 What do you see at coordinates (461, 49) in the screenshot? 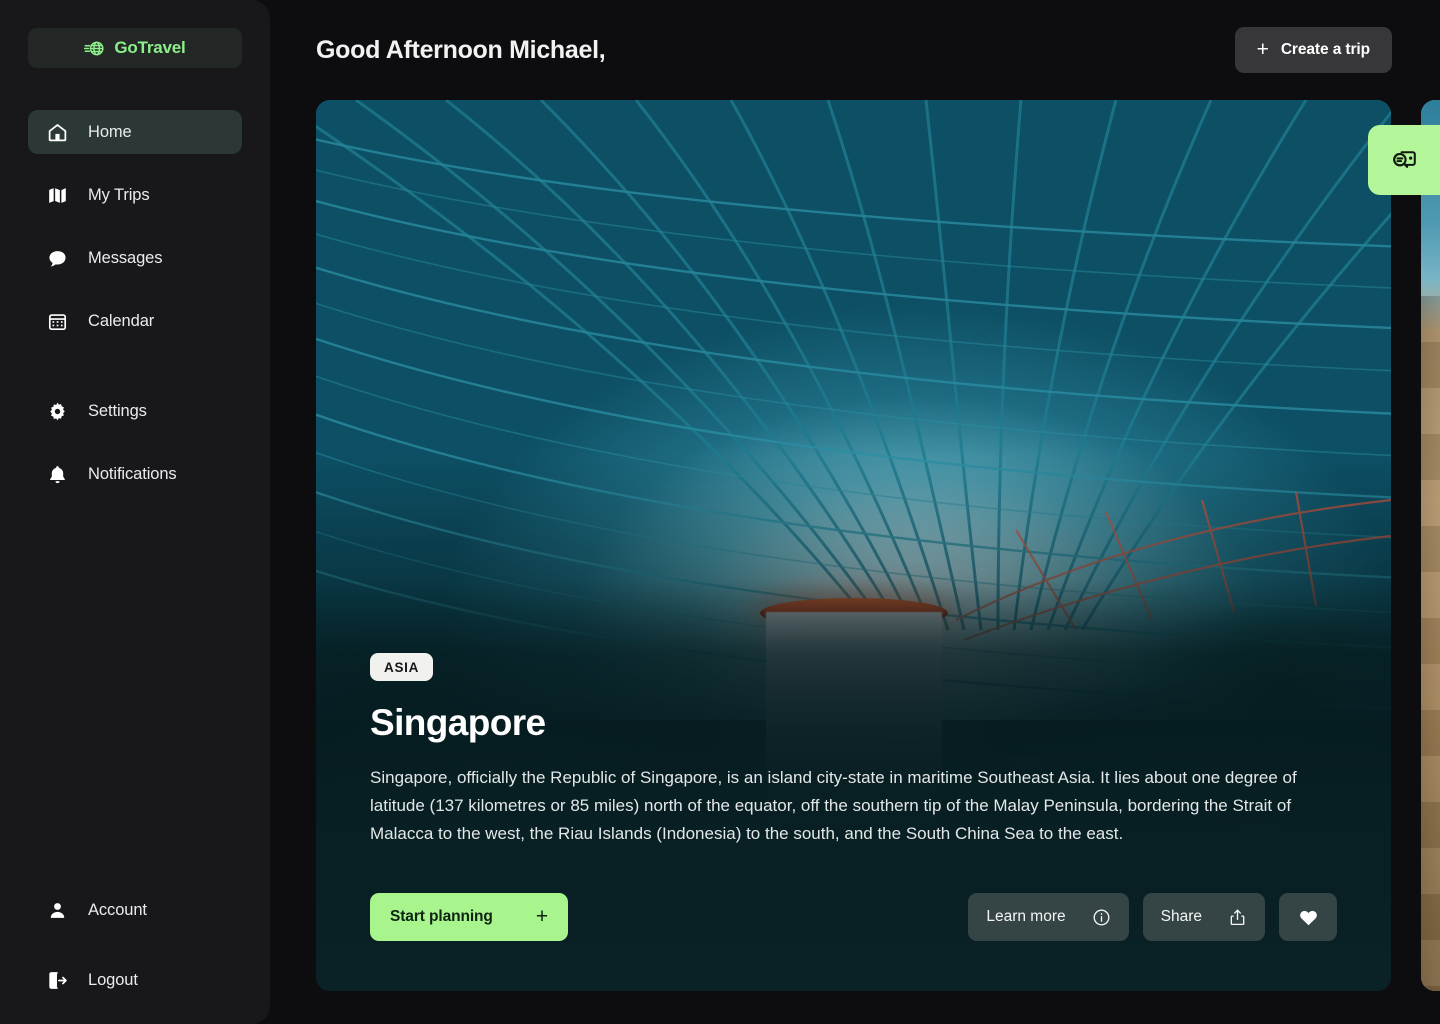
I see `page-title: Good Afternoon Michael,` at bounding box center [461, 49].